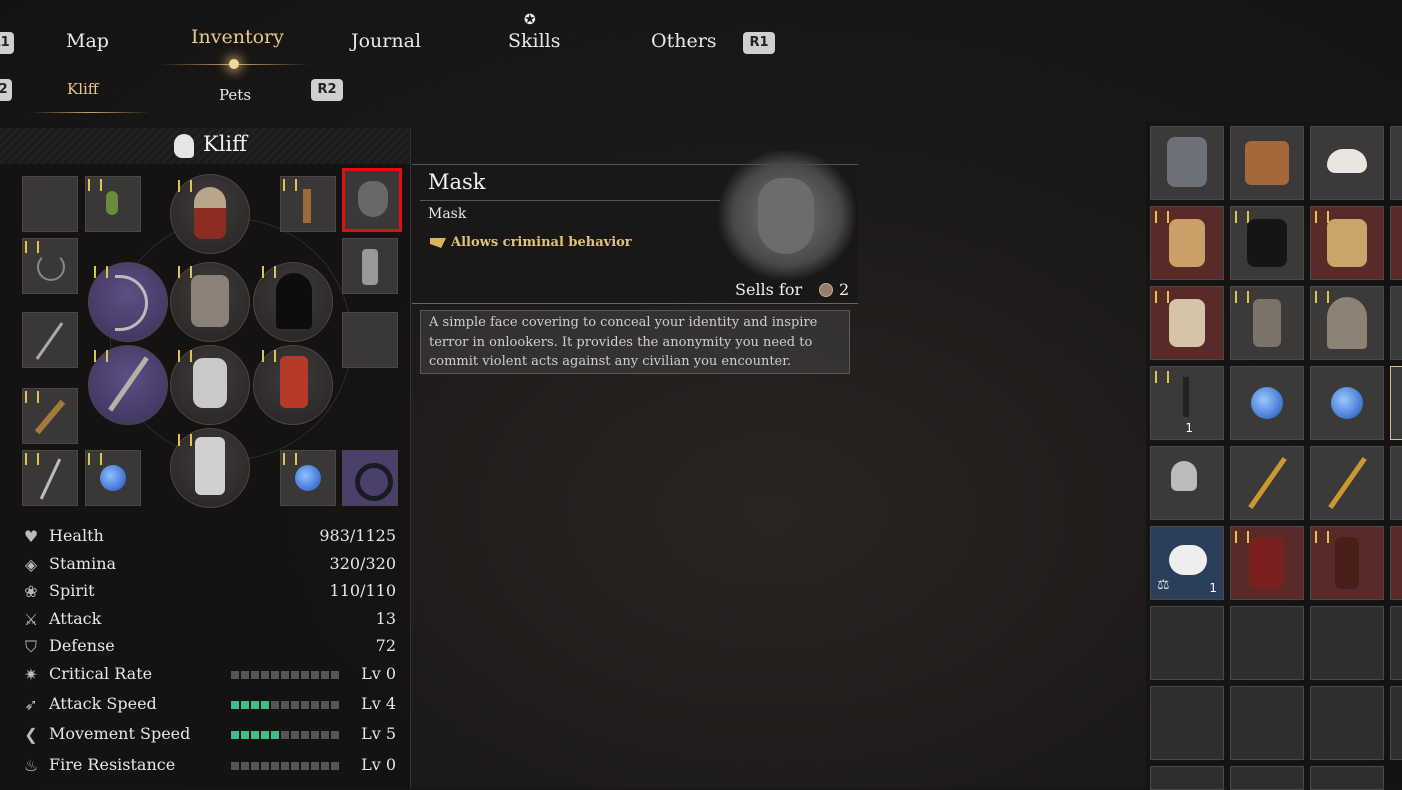  Describe the element at coordinates (113, 204) in the screenshot. I see `equip-slot-amulet` at that location.